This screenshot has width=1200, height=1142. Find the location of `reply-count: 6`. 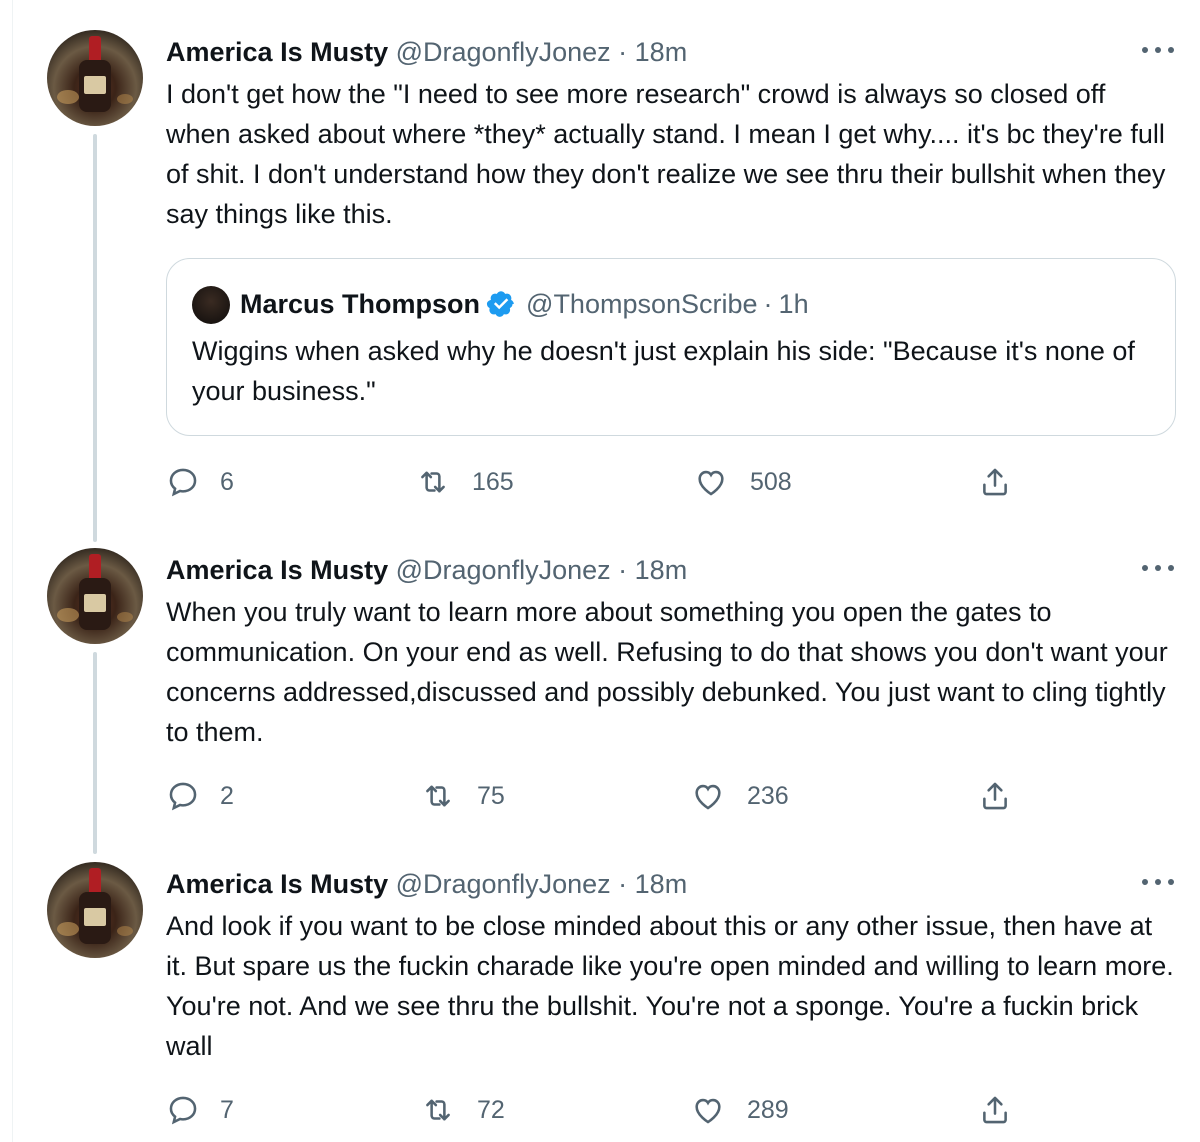

reply-count: 6 is located at coordinates (227, 481).